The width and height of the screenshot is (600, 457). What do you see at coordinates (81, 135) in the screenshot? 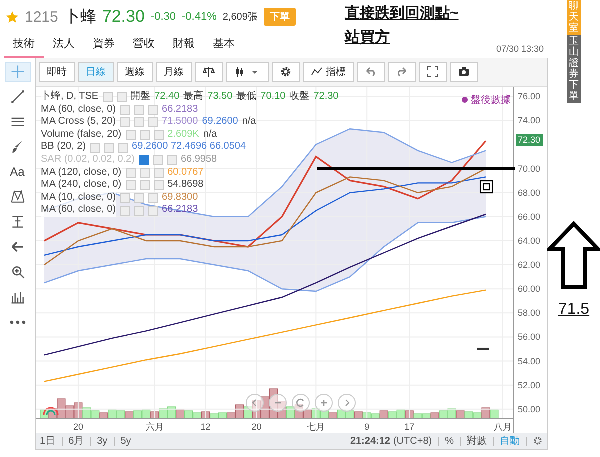
I see `indicator-name: Volume (false, 20)` at bounding box center [81, 135].